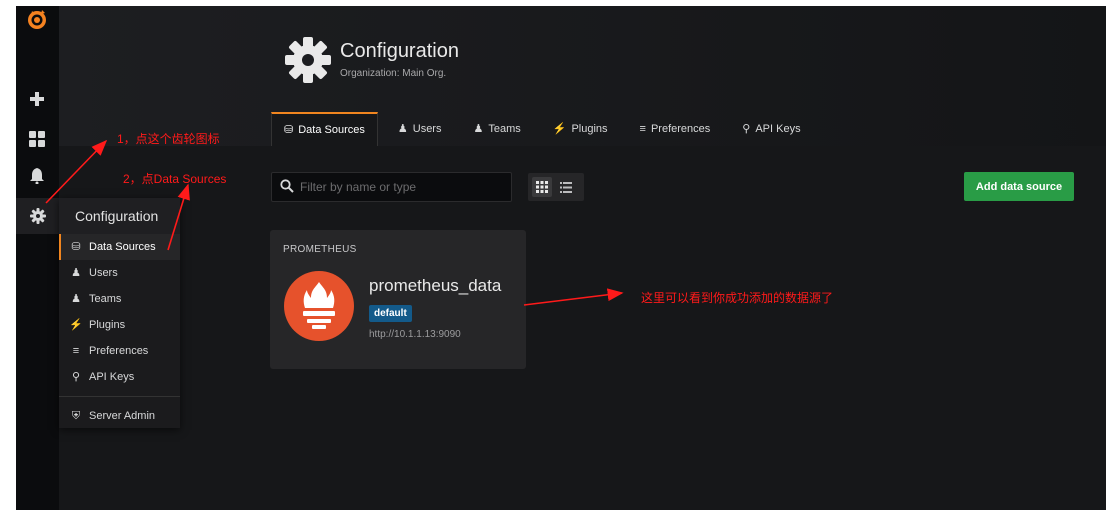 The height and width of the screenshot is (510, 1106). I want to click on menu-item-users: ♟ Users, so click(119, 273).